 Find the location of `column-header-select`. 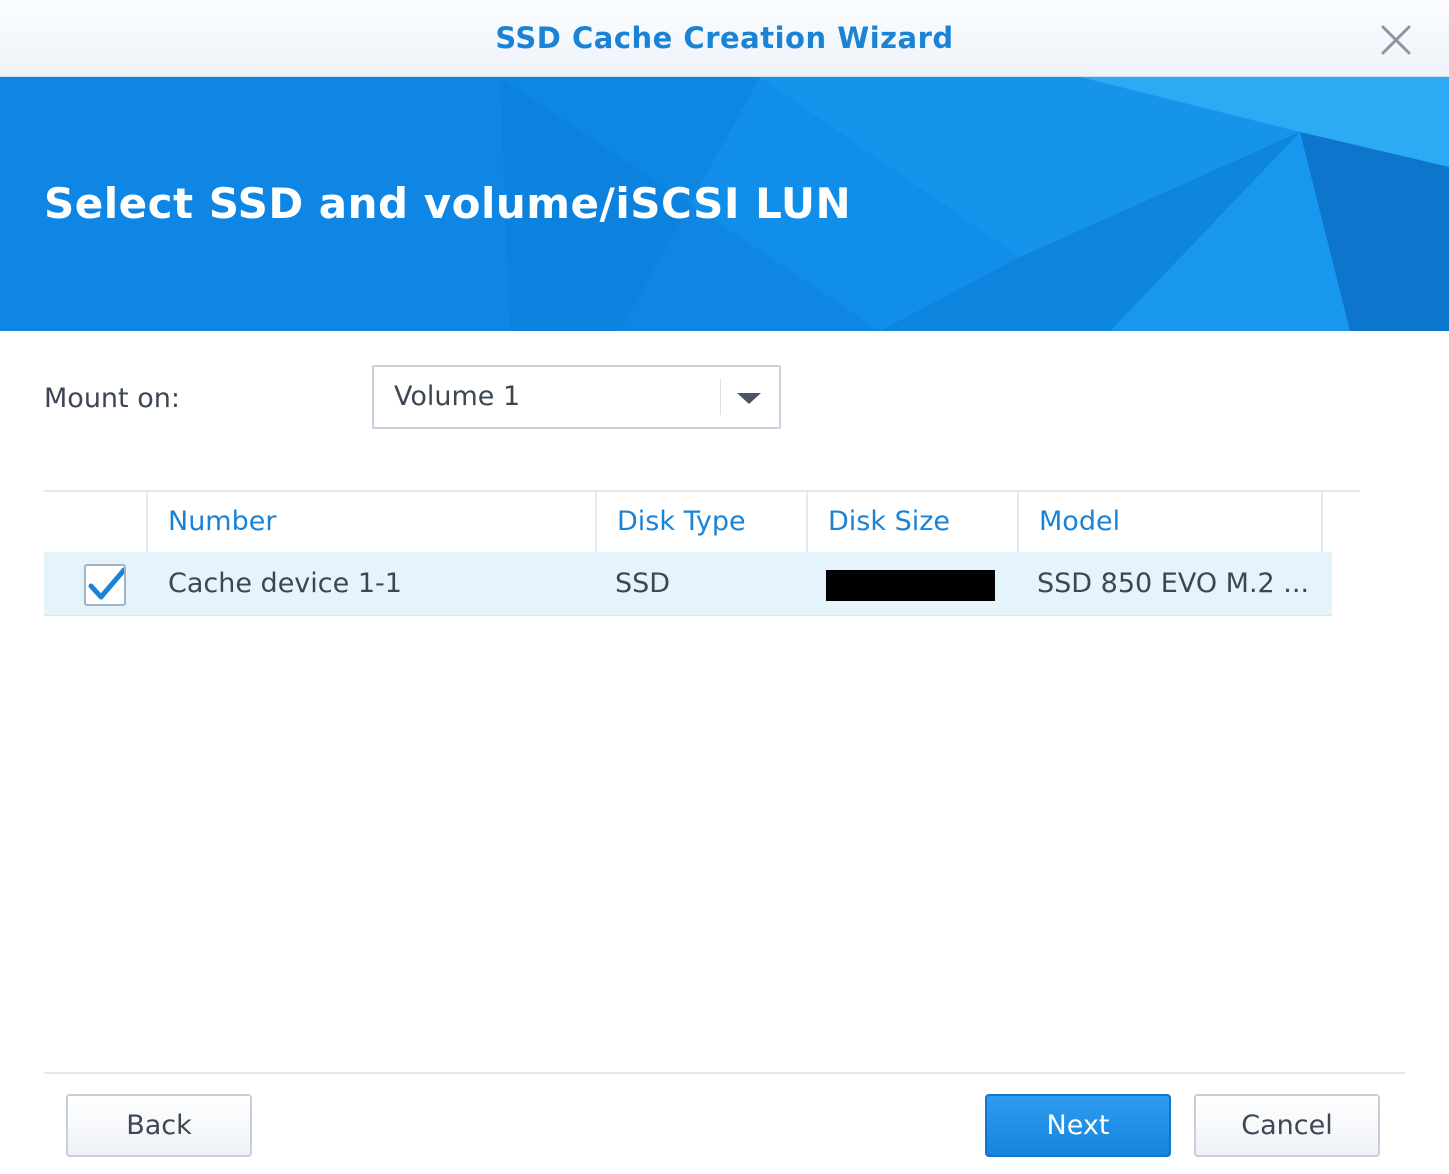

column-header-select is located at coordinates (96, 522).